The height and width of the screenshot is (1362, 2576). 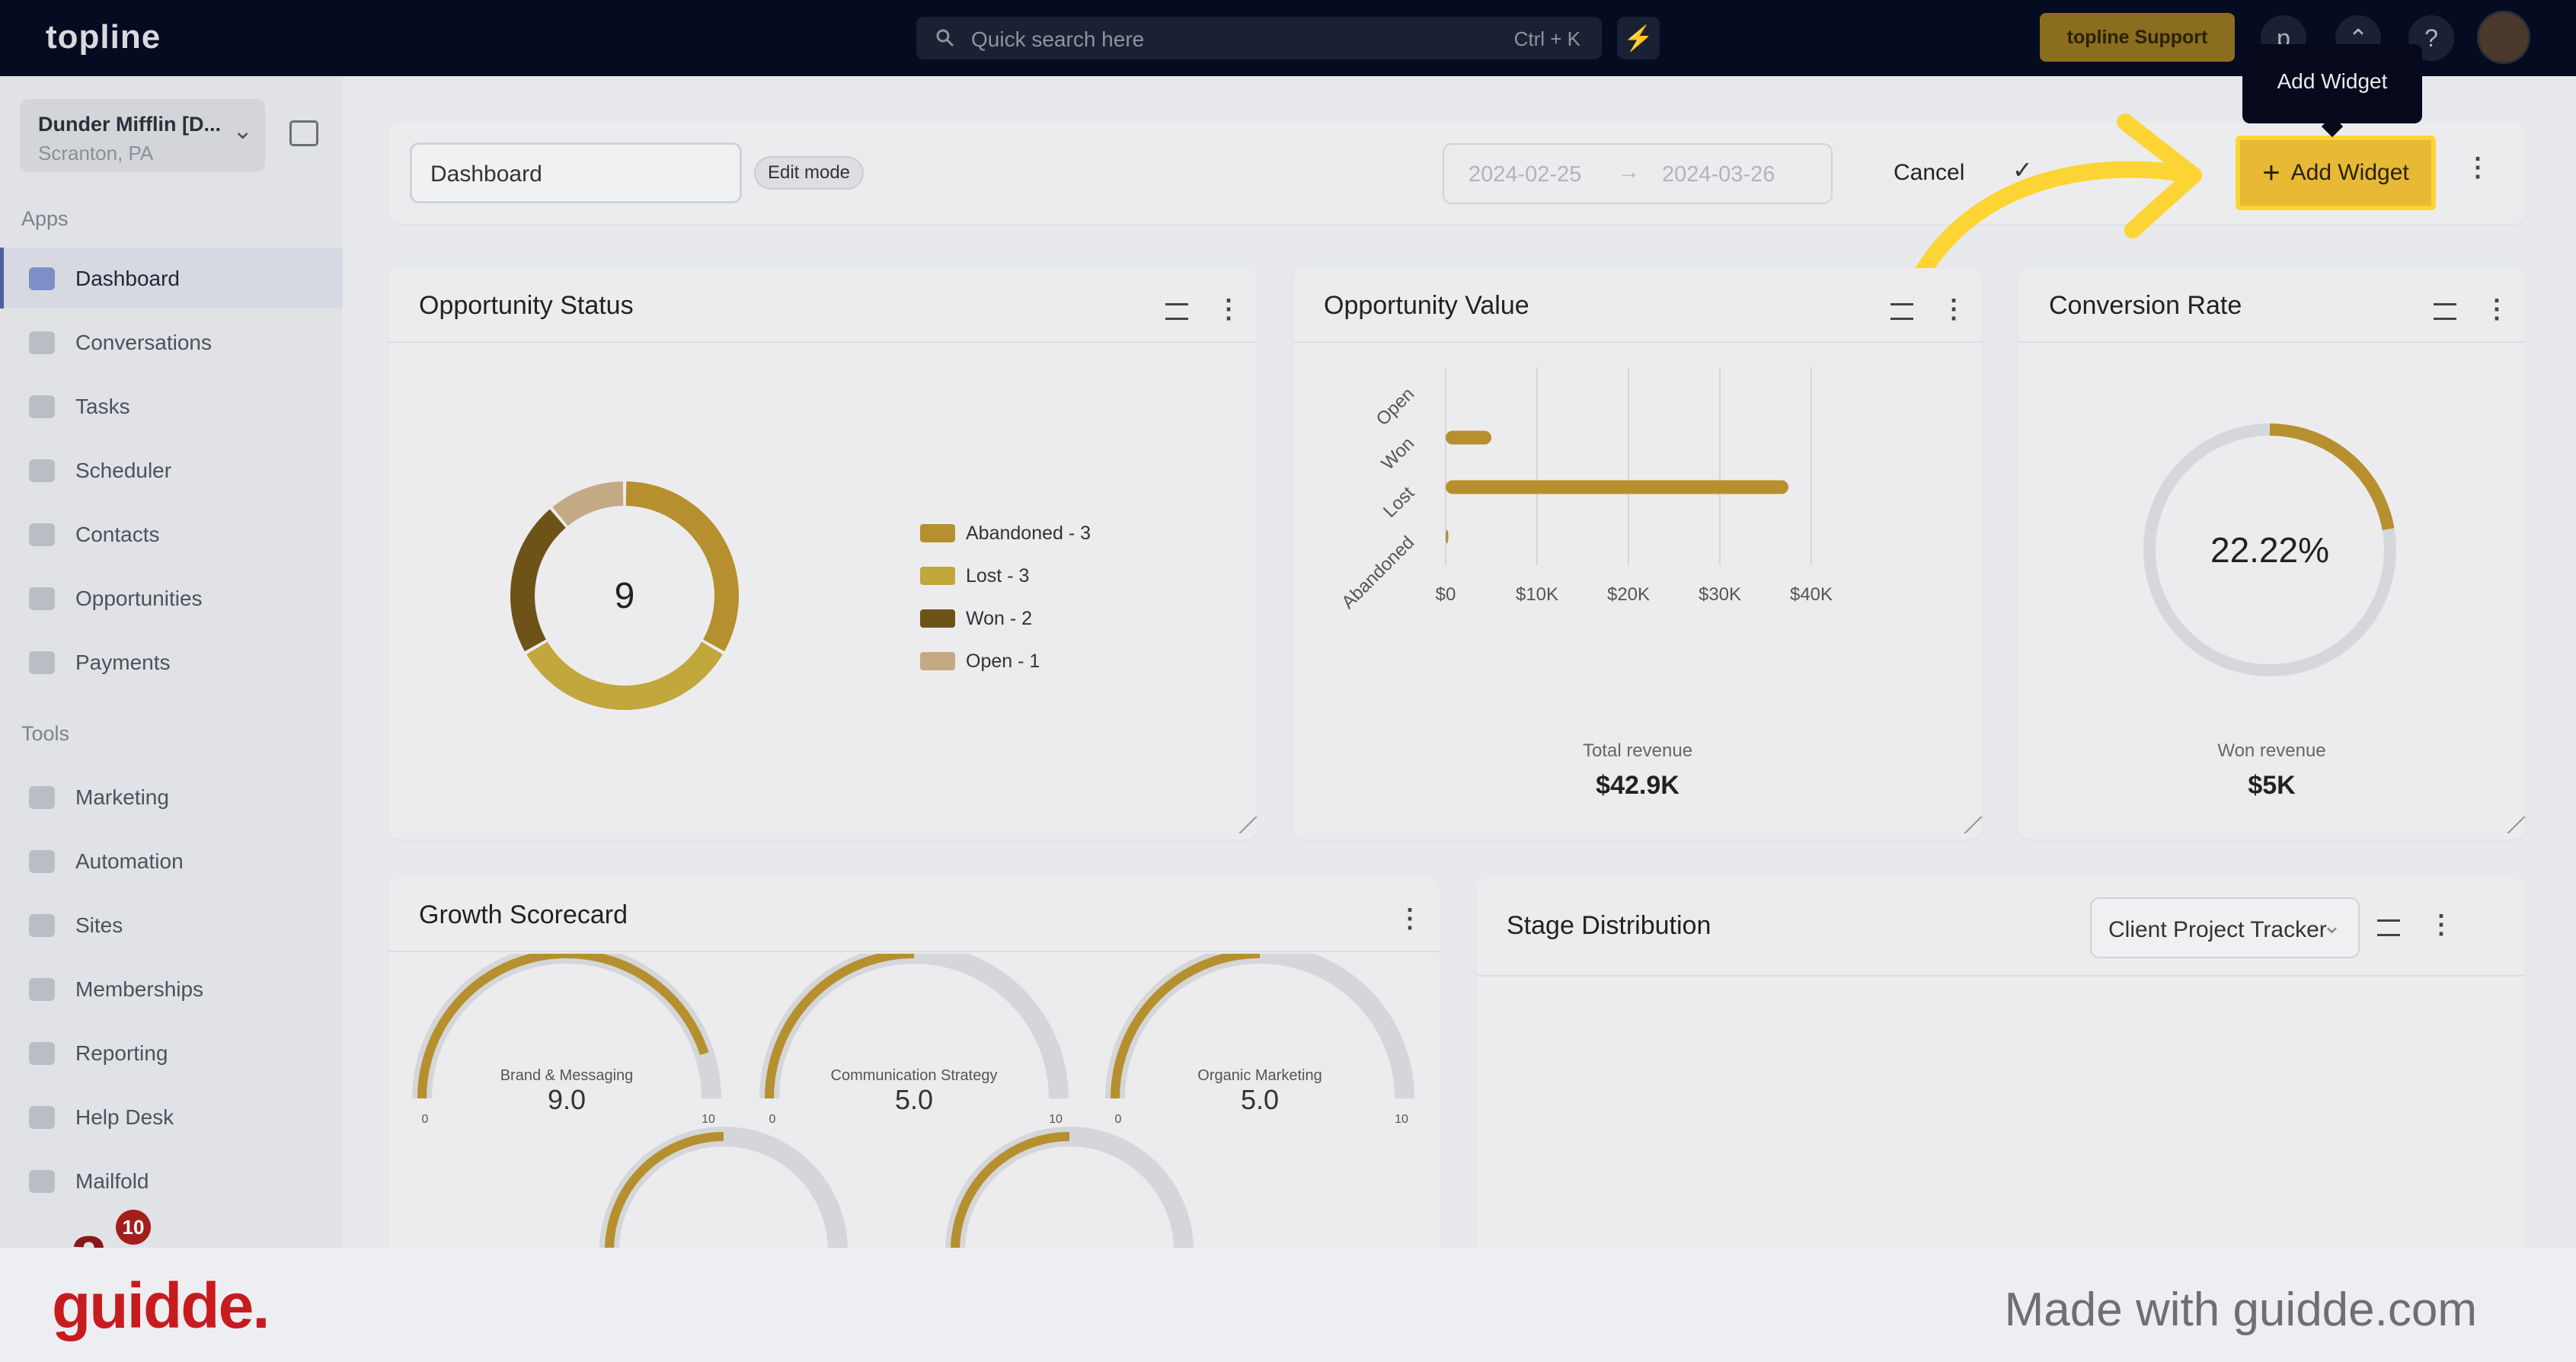 I want to click on sidebar-item-scheduler: Scheduler, so click(x=171, y=470).